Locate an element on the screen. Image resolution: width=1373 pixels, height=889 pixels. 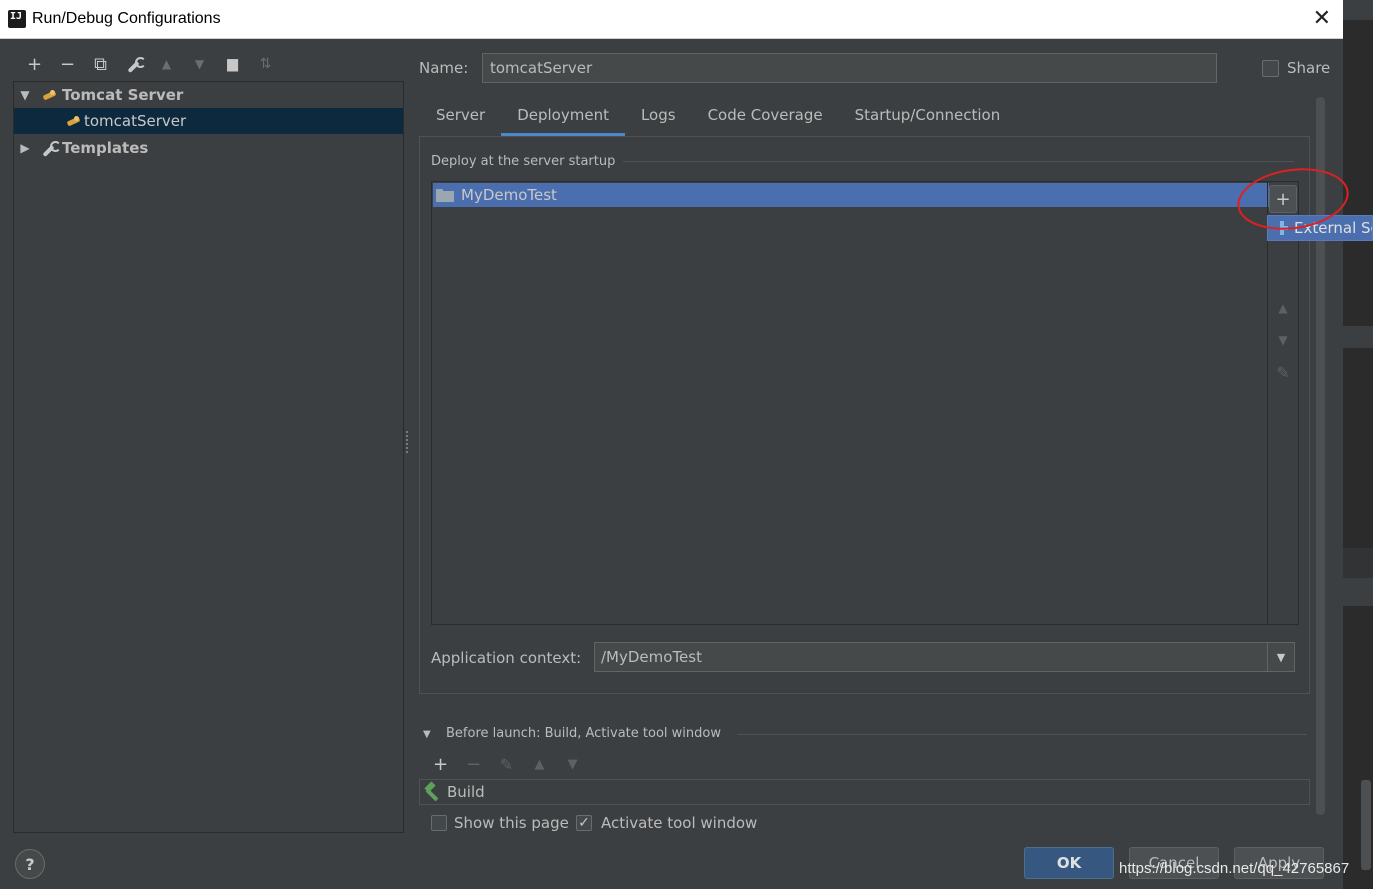
sort-icon: ⇅ is located at coordinates (265, 64).